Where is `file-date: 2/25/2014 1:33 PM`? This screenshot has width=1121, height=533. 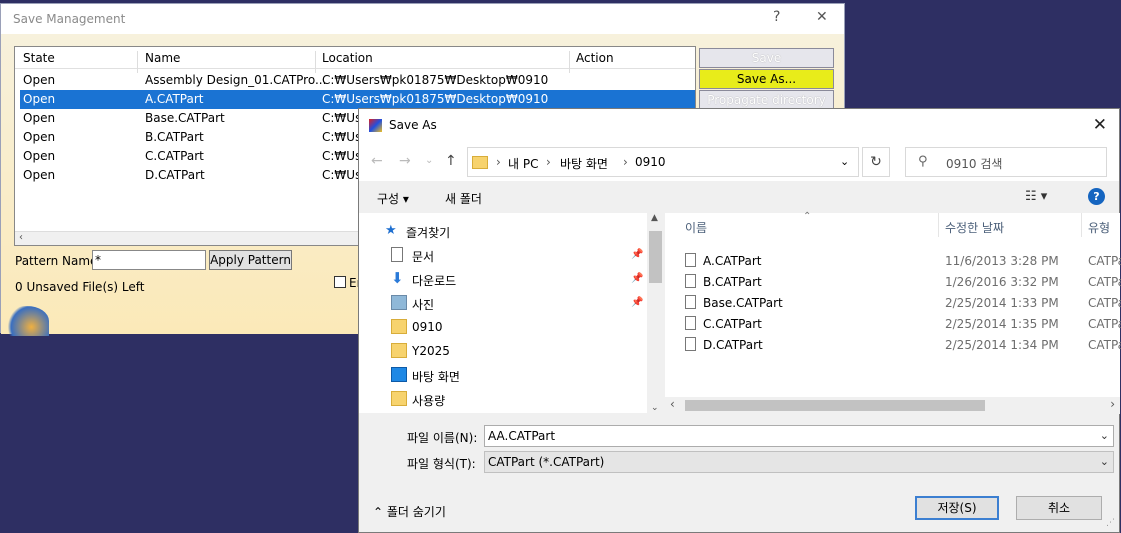
file-date: 2/25/2014 1:33 PM is located at coordinates (1002, 303).